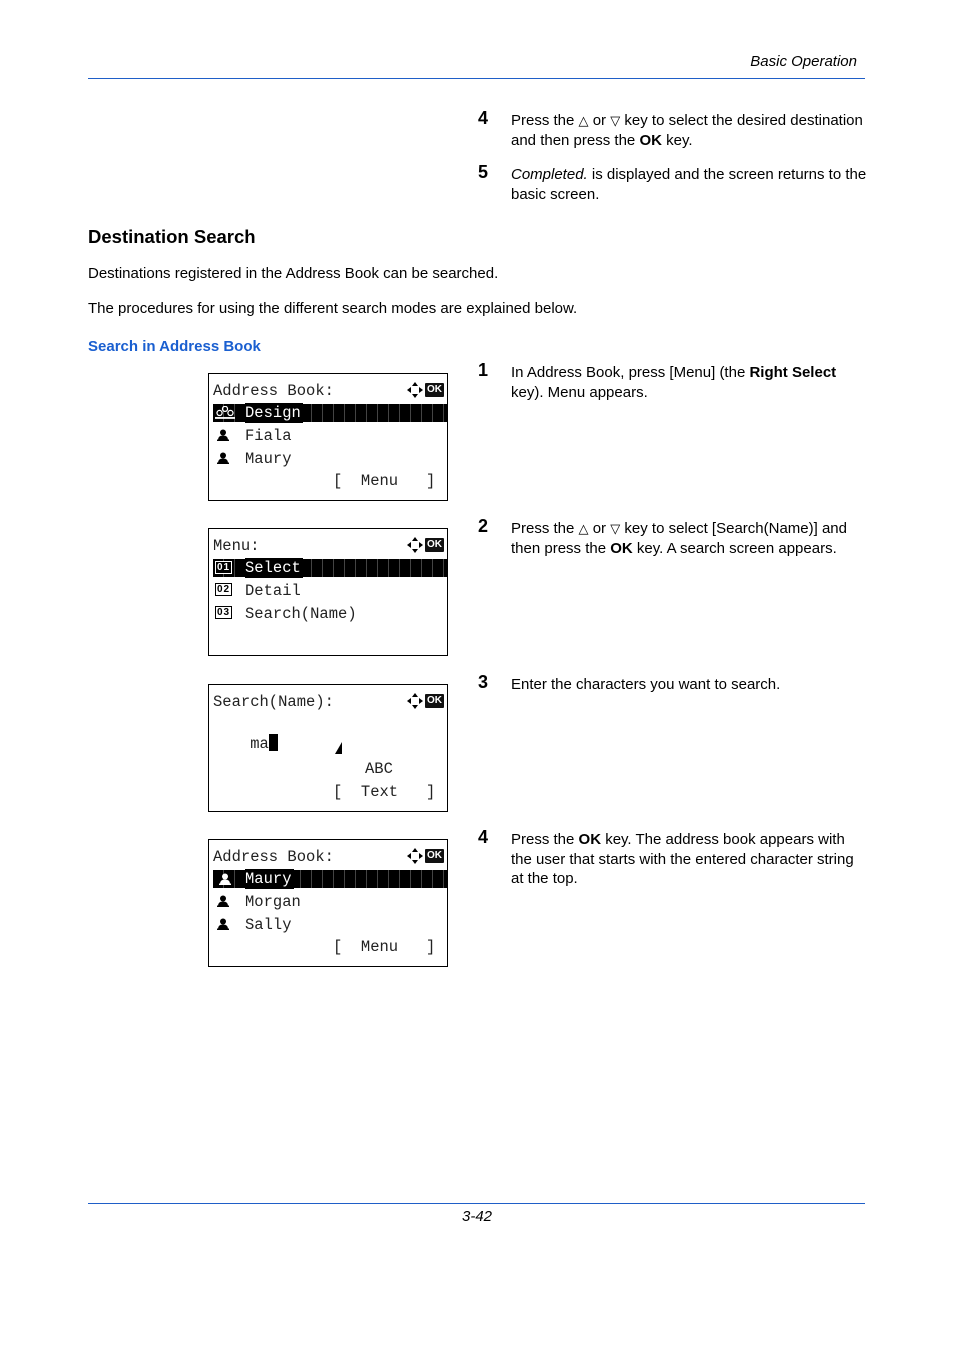 This screenshot has height=1350, width=954. Describe the element at coordinates (224, 612) in the screenshot. I see `item-number-badge: 03` at that location.